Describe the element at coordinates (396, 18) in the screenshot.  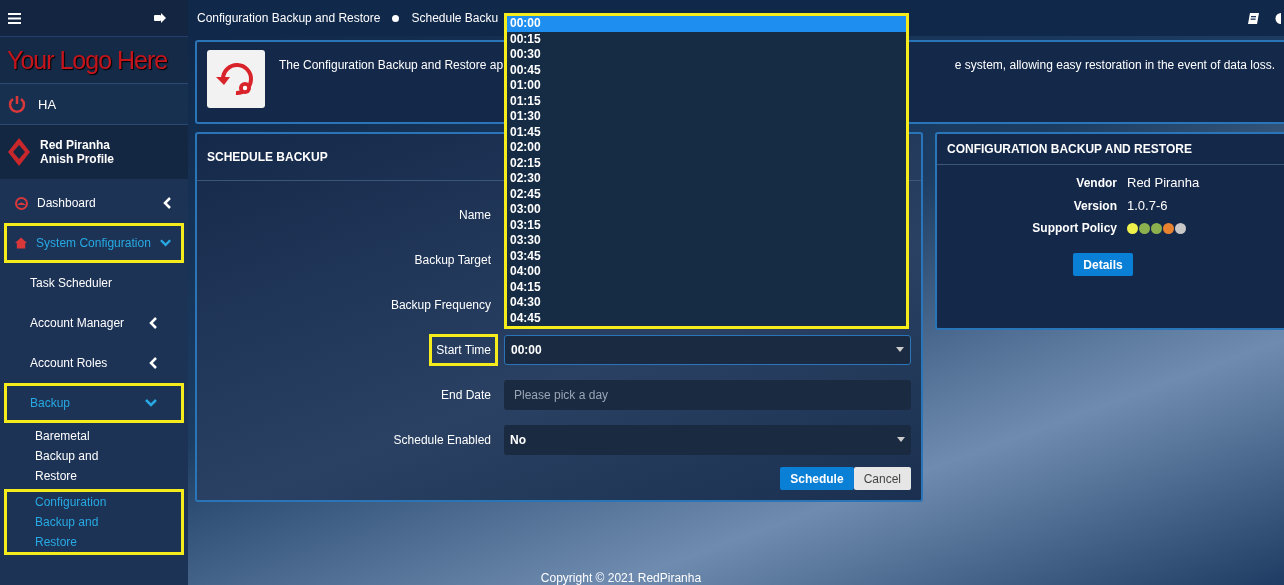
I see `breadcrumb-separator-icon` at that location.